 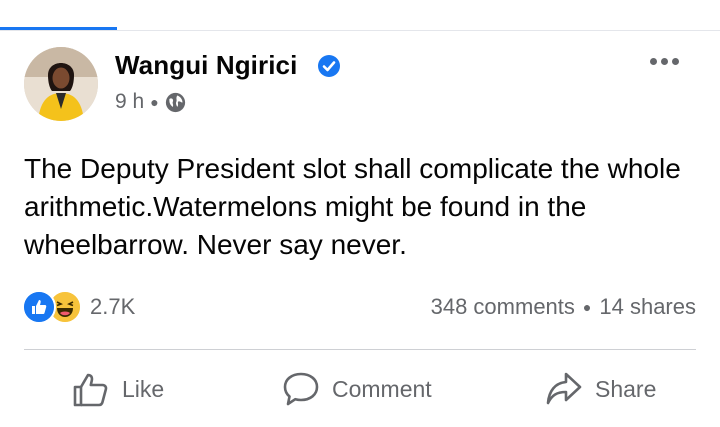 I want to click on reaction-count: 2.7K, so click(x=112, y=307).